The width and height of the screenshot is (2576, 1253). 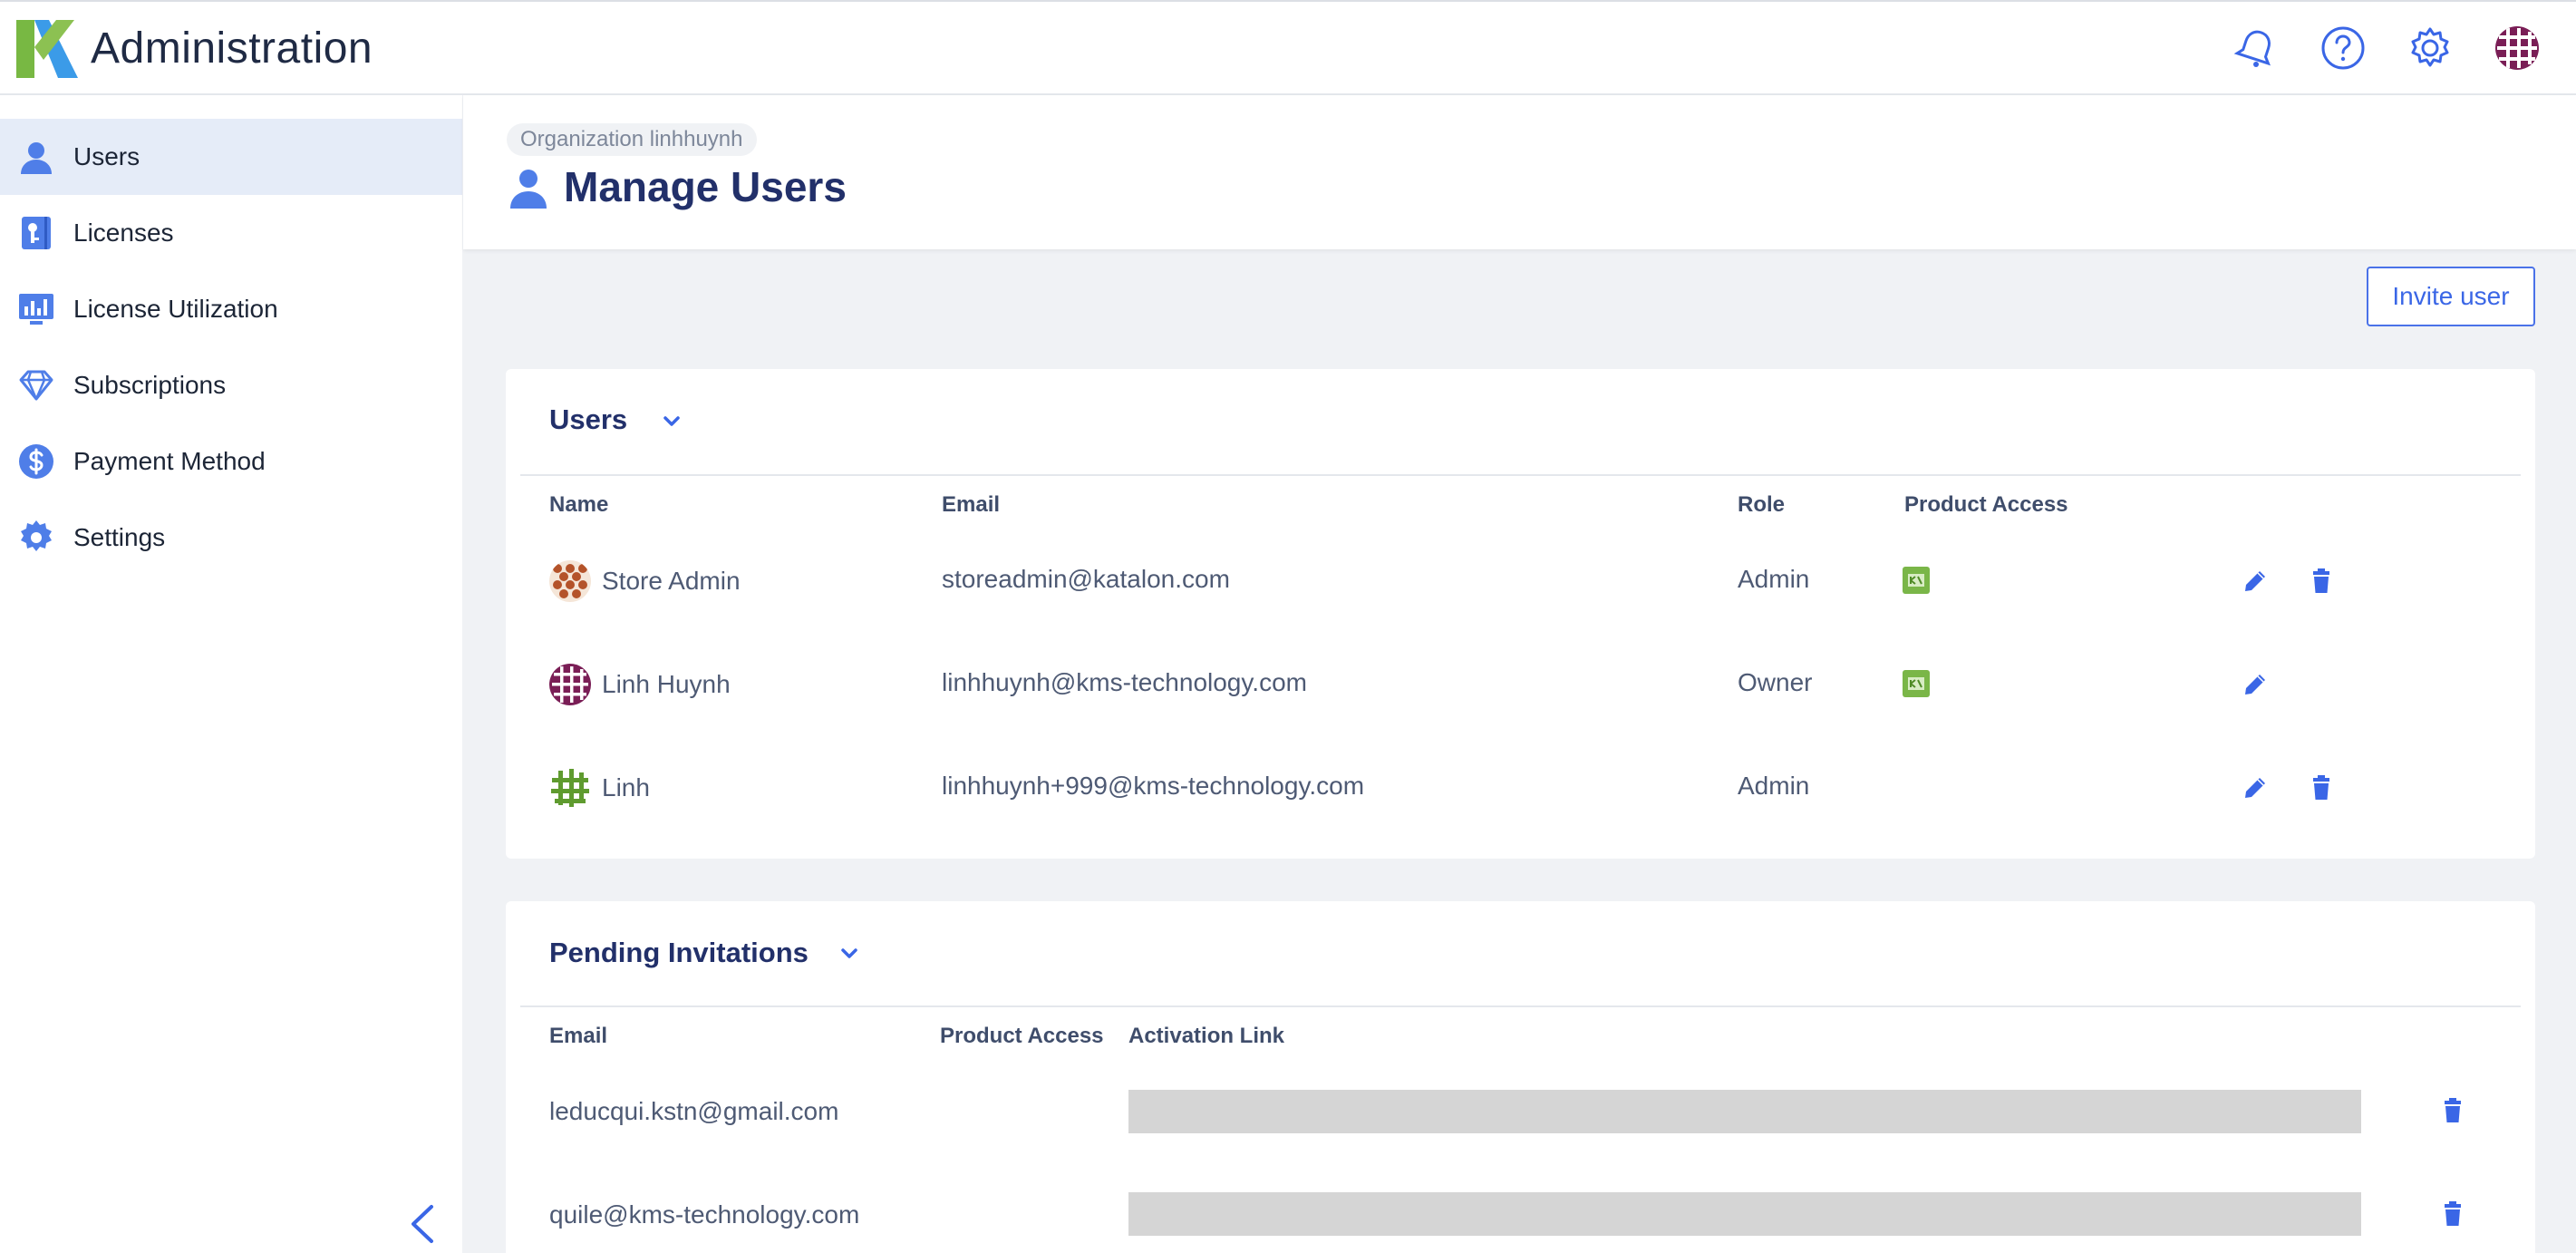 I want to click on sidebar-item-label: Users, so click(x=106, y=156).